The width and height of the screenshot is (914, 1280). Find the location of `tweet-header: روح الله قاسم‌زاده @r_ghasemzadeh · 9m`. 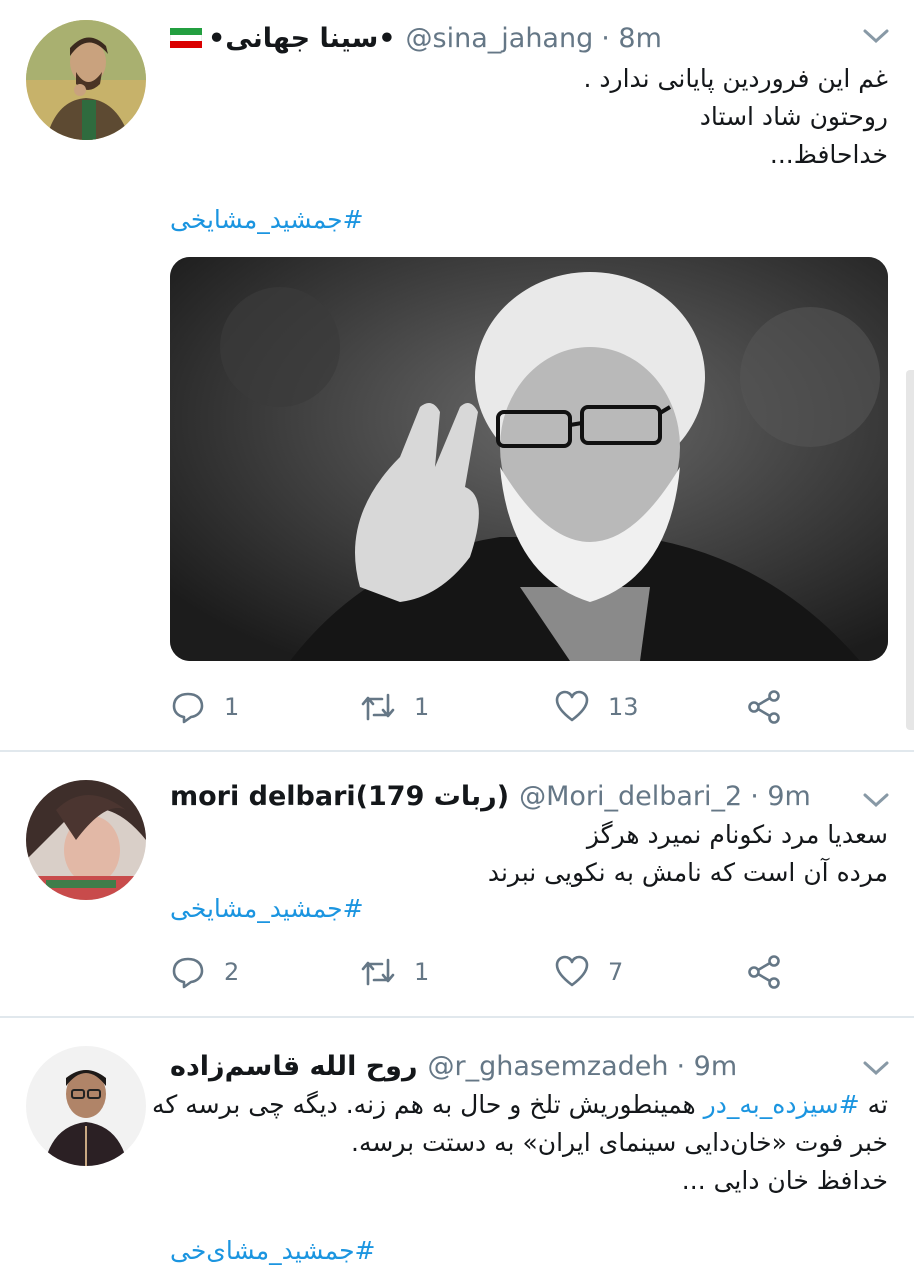

tweet-header: روح الله قاسم‌زاده @r_ghasemzadeh · 9m is located at coordinates (453, 1066).